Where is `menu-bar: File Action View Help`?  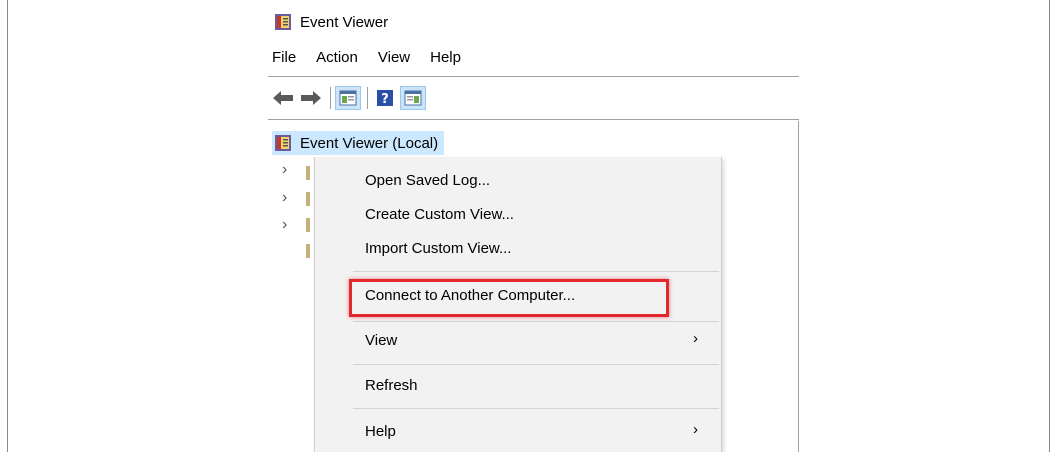
menu-bar: File Action View Help is located at coordinates (376, 57).